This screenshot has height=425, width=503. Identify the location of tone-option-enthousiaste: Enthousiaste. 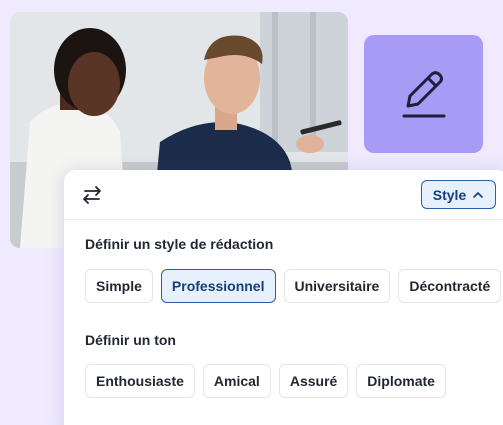
(140, 381).